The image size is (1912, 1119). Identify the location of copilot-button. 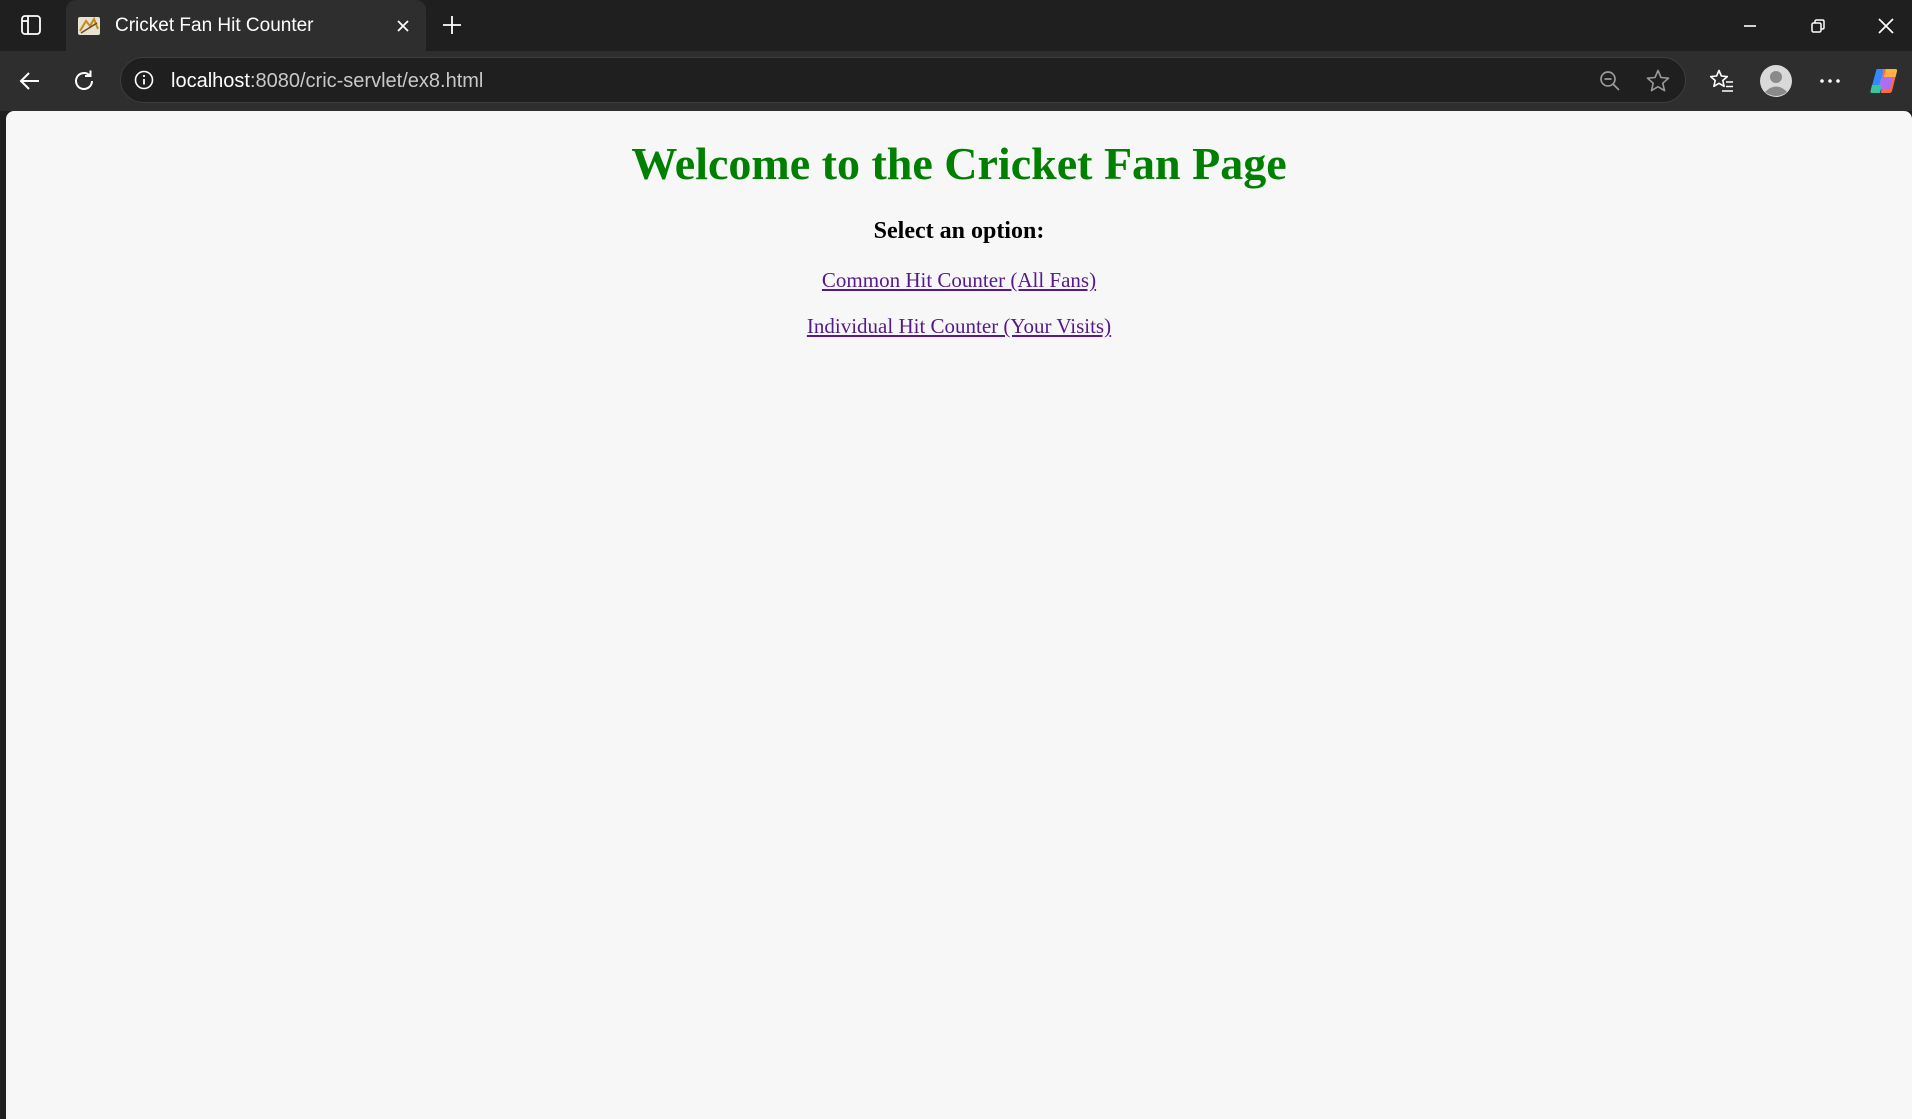
(1884, 81).